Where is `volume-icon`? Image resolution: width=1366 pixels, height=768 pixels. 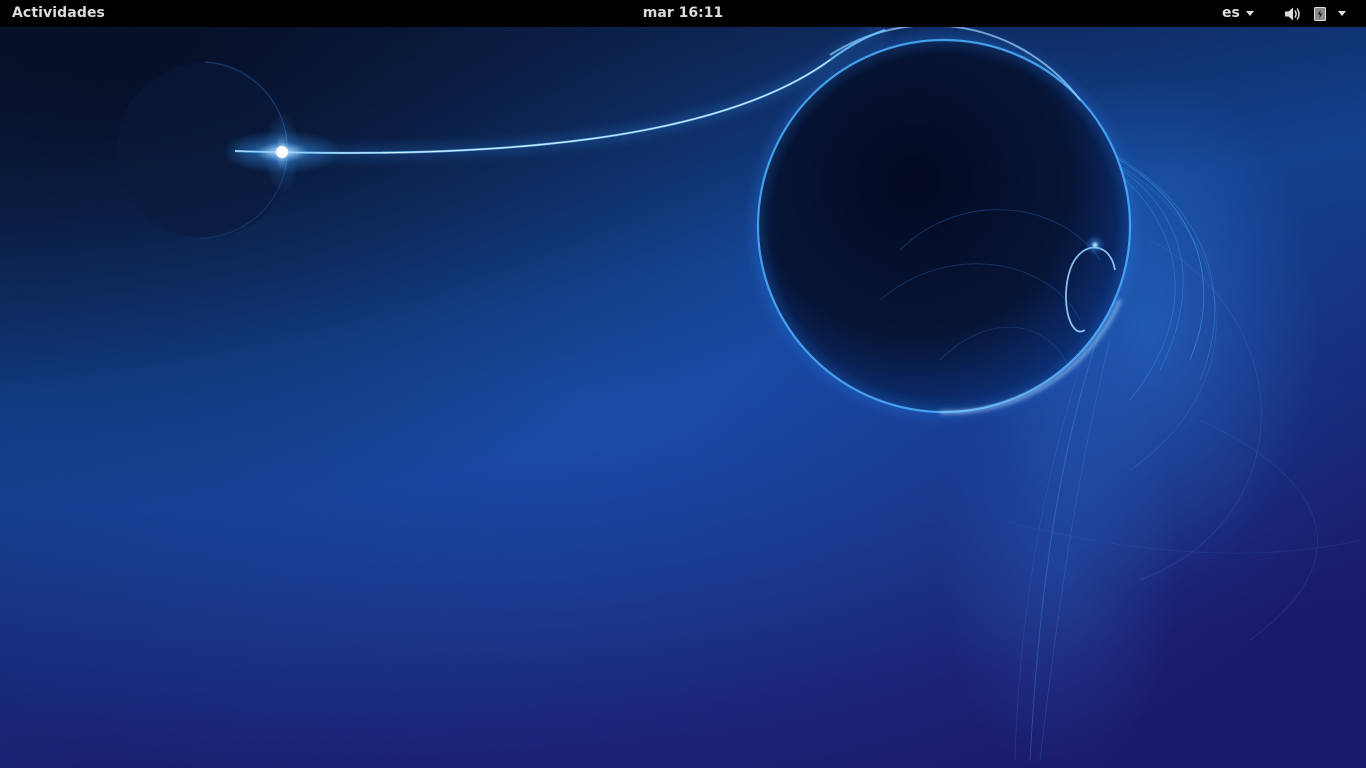
volume-icon is located at coordinates (1292, 13).